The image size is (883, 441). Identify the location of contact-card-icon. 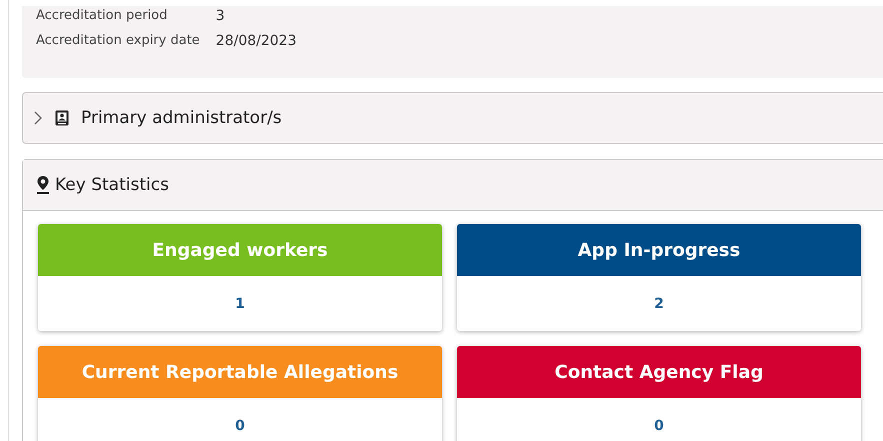
(62, 118).